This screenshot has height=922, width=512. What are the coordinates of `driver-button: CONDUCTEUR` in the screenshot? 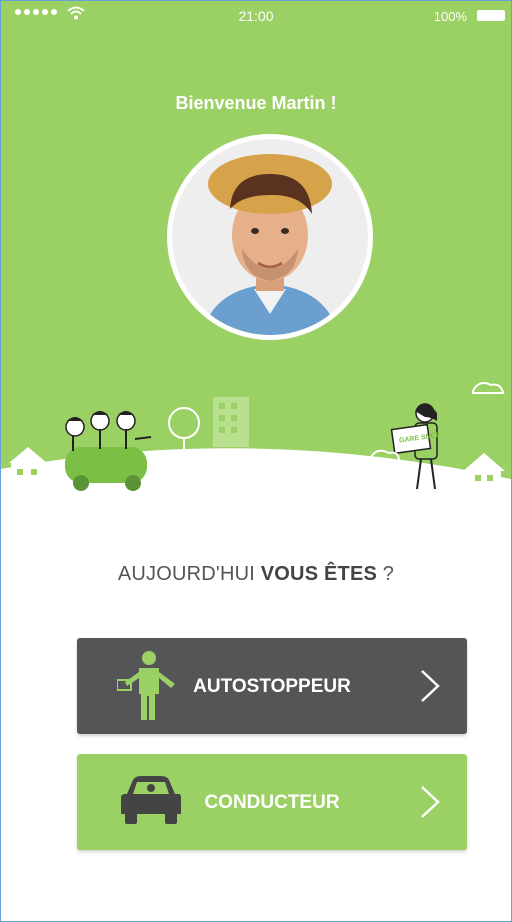 It's located at (272, 802).